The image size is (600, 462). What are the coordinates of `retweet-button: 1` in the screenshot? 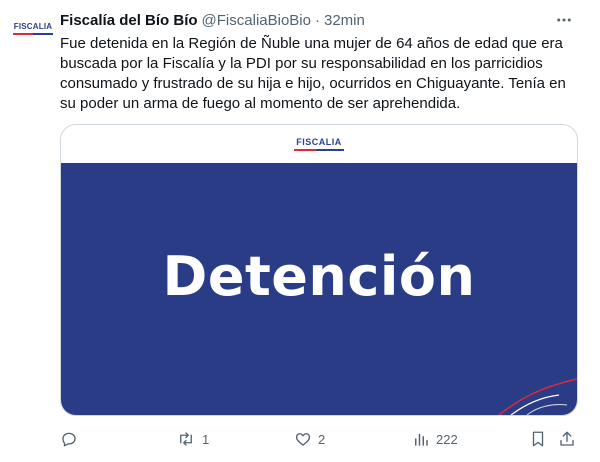 It's located at (192, 439).